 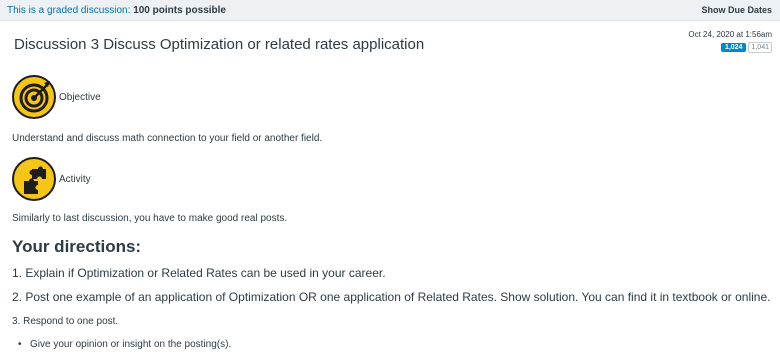 I want to click on reply-counts: 1,024 1,041, so click(x=730, y=47).